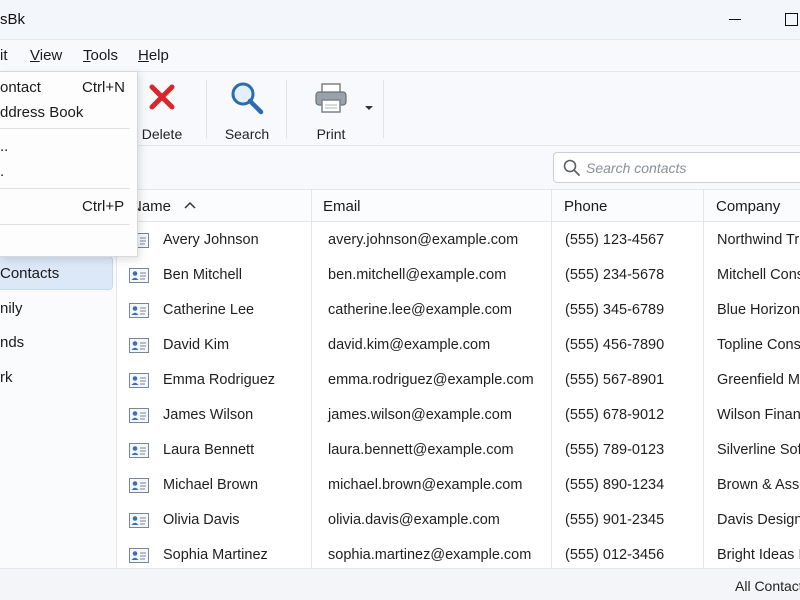 This screenshot has height=600, width=800. What do you see at coordinates (414, 520) in the screenshot?
I see `cell-email: olivia.davis@example.com` at bounding box center [414, 520].